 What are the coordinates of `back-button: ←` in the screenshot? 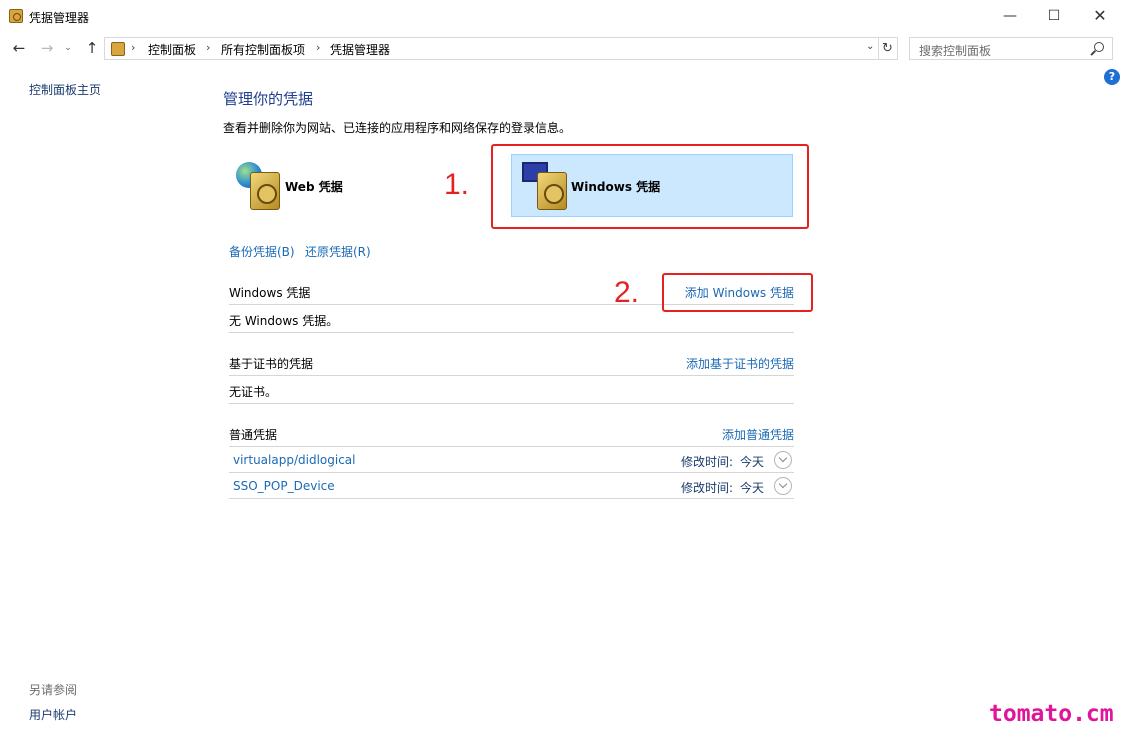 It's located at (19, 48).